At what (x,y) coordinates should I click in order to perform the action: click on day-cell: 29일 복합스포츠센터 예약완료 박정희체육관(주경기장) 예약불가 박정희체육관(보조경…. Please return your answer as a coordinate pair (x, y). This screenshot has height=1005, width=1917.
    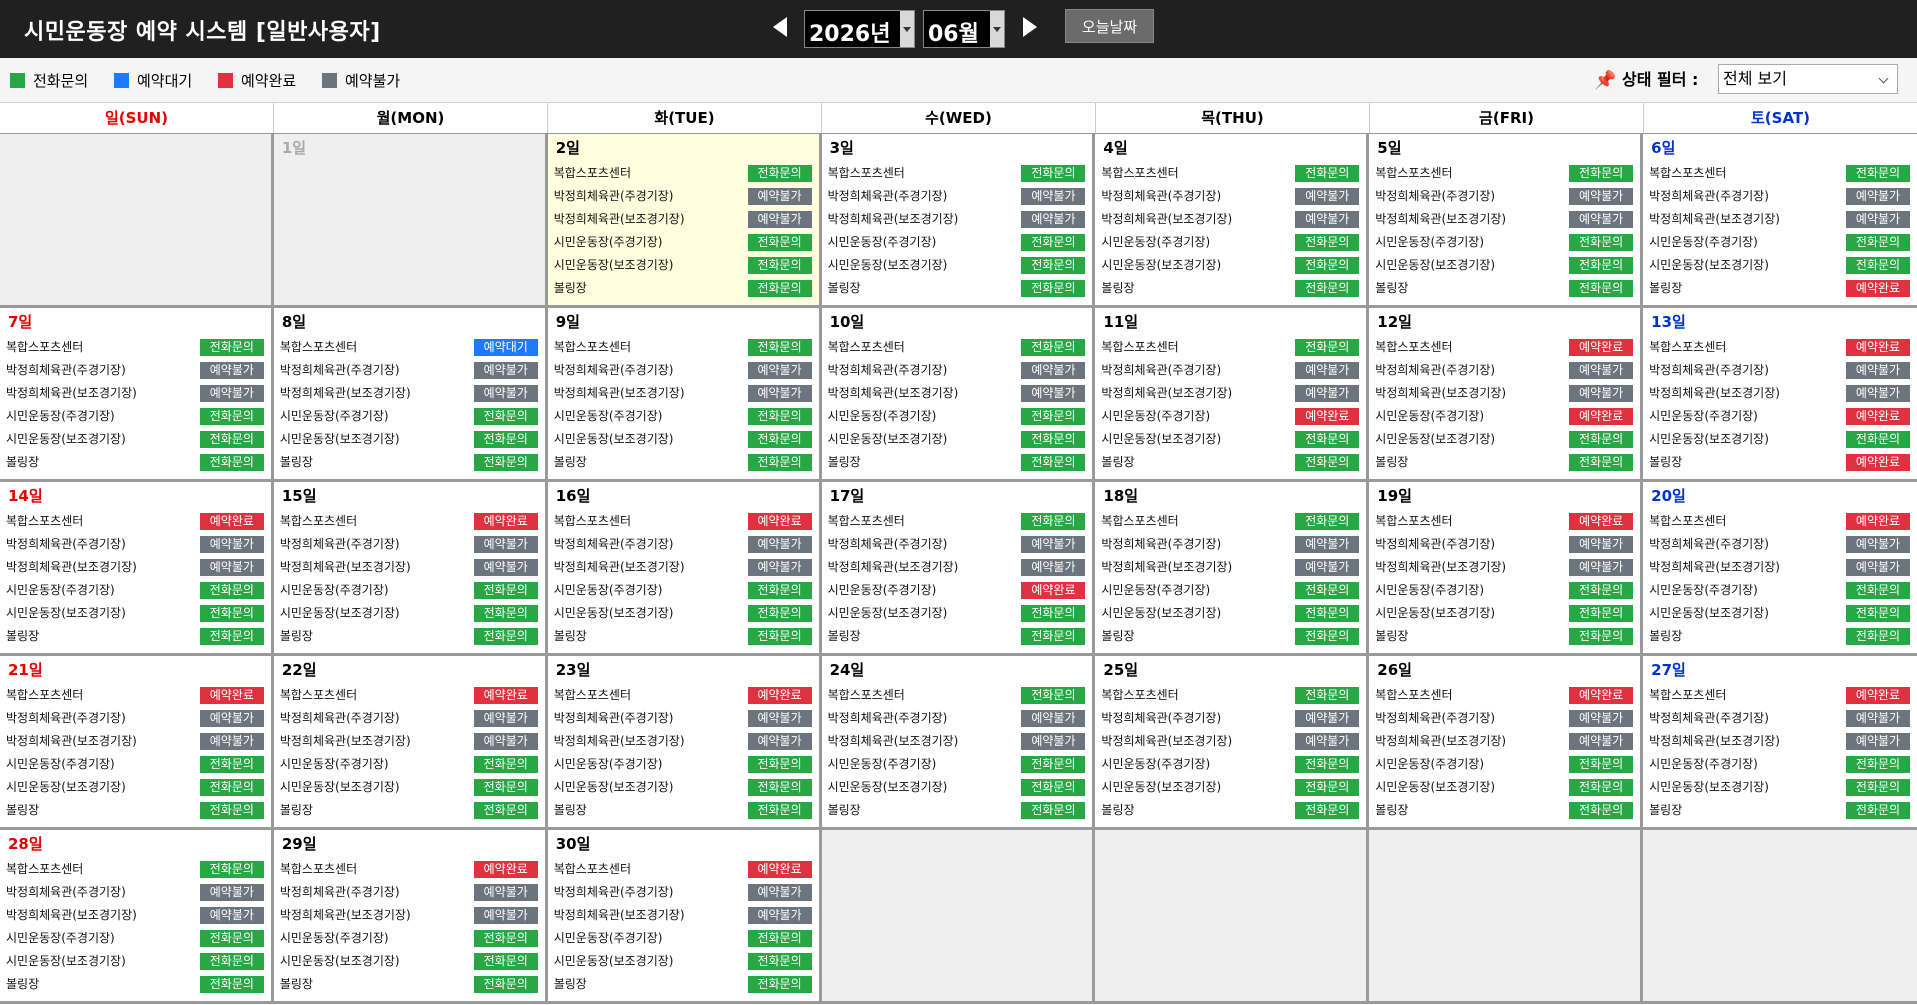
    Looking at the image, I should click on (410, 917).